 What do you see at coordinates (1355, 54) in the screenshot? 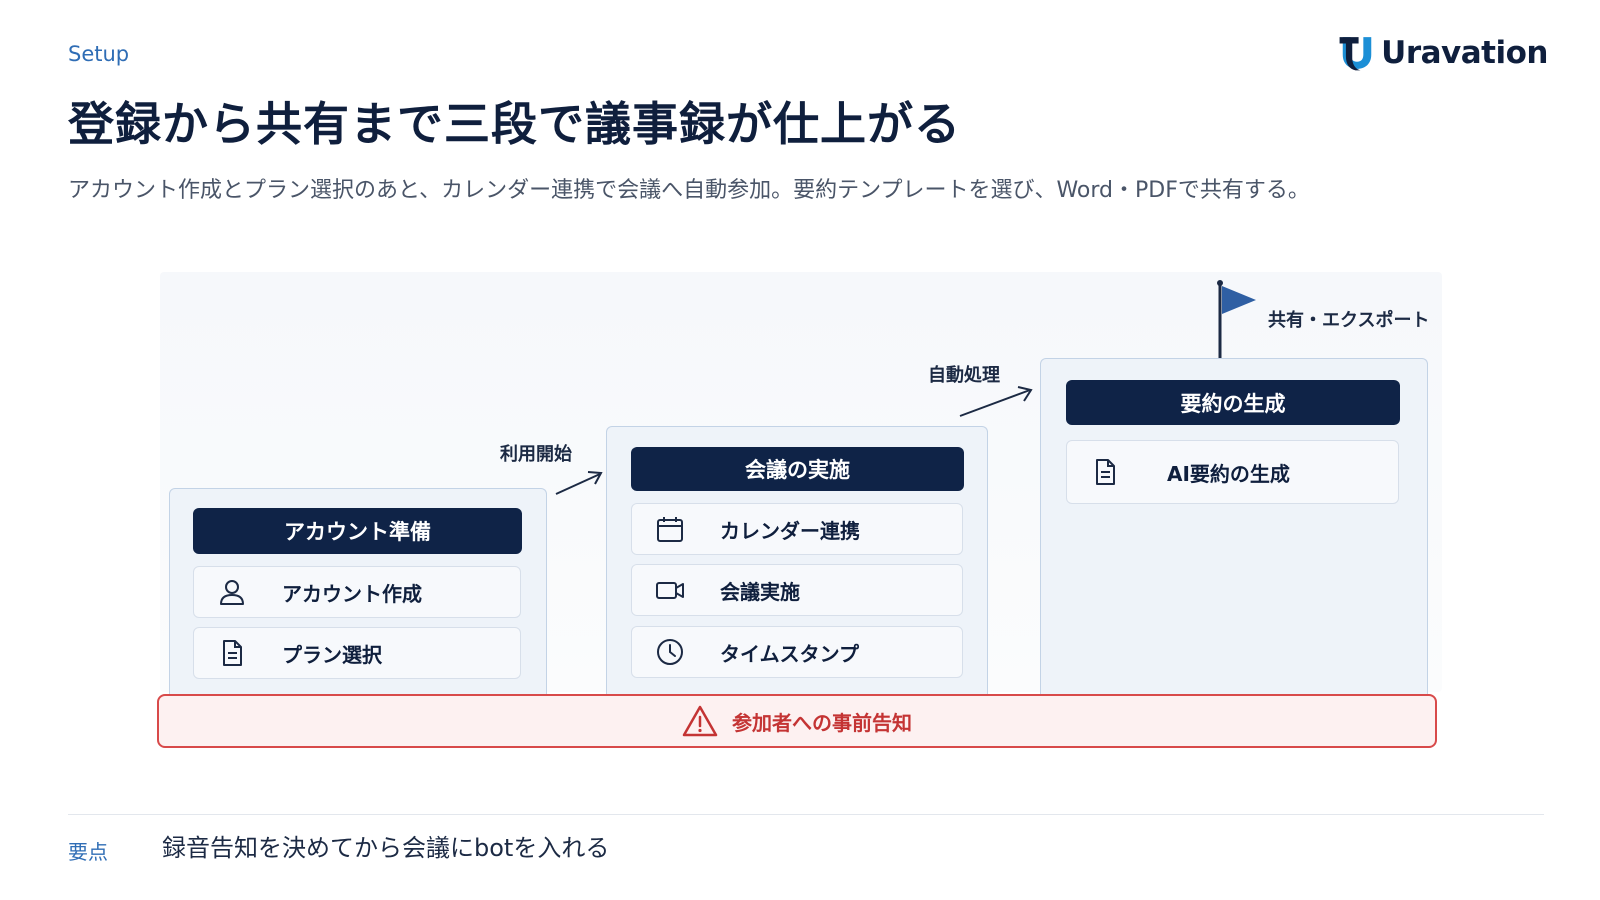
I see `logo-mark-icon` at bounding box center [1355, 54].